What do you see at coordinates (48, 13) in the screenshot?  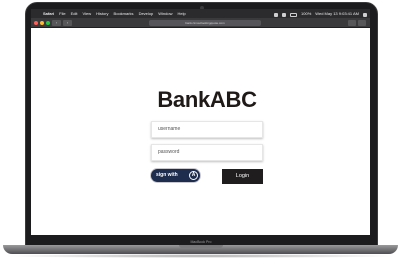 I see `menu-item-safari: Safari` at bounding box center [48, 13].